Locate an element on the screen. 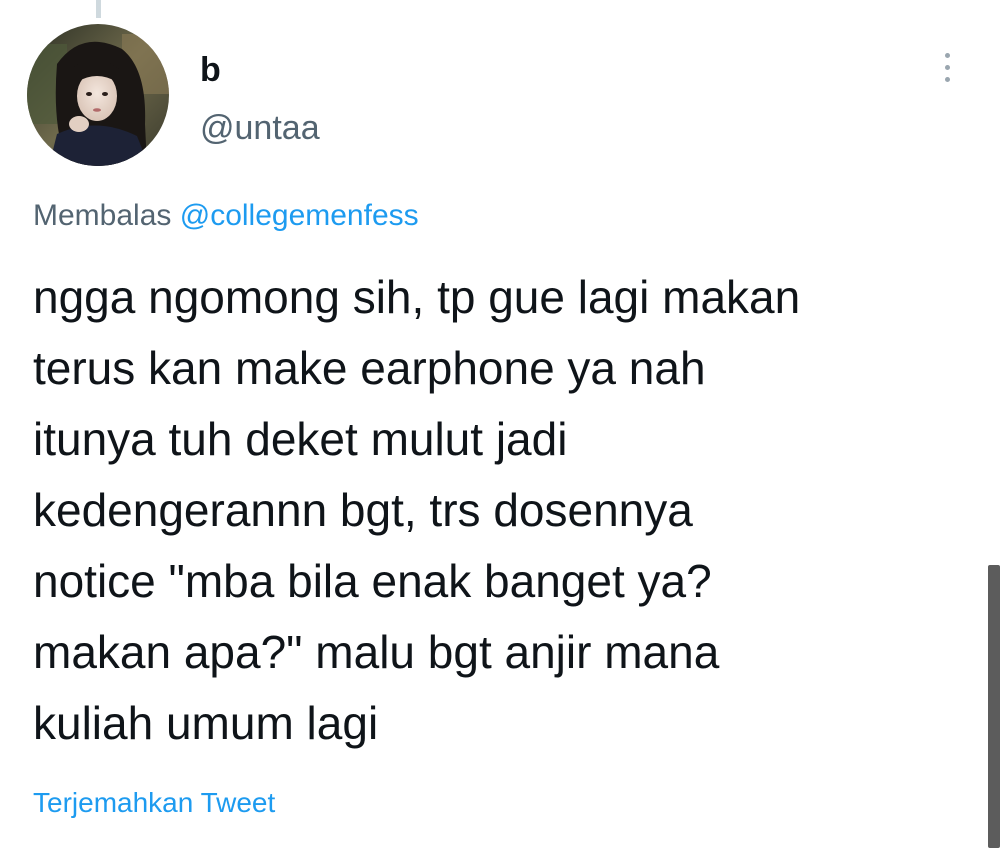  tweet-text-line: makan apa?" malu bgt anjir mana is located at coordinates (376, 652).